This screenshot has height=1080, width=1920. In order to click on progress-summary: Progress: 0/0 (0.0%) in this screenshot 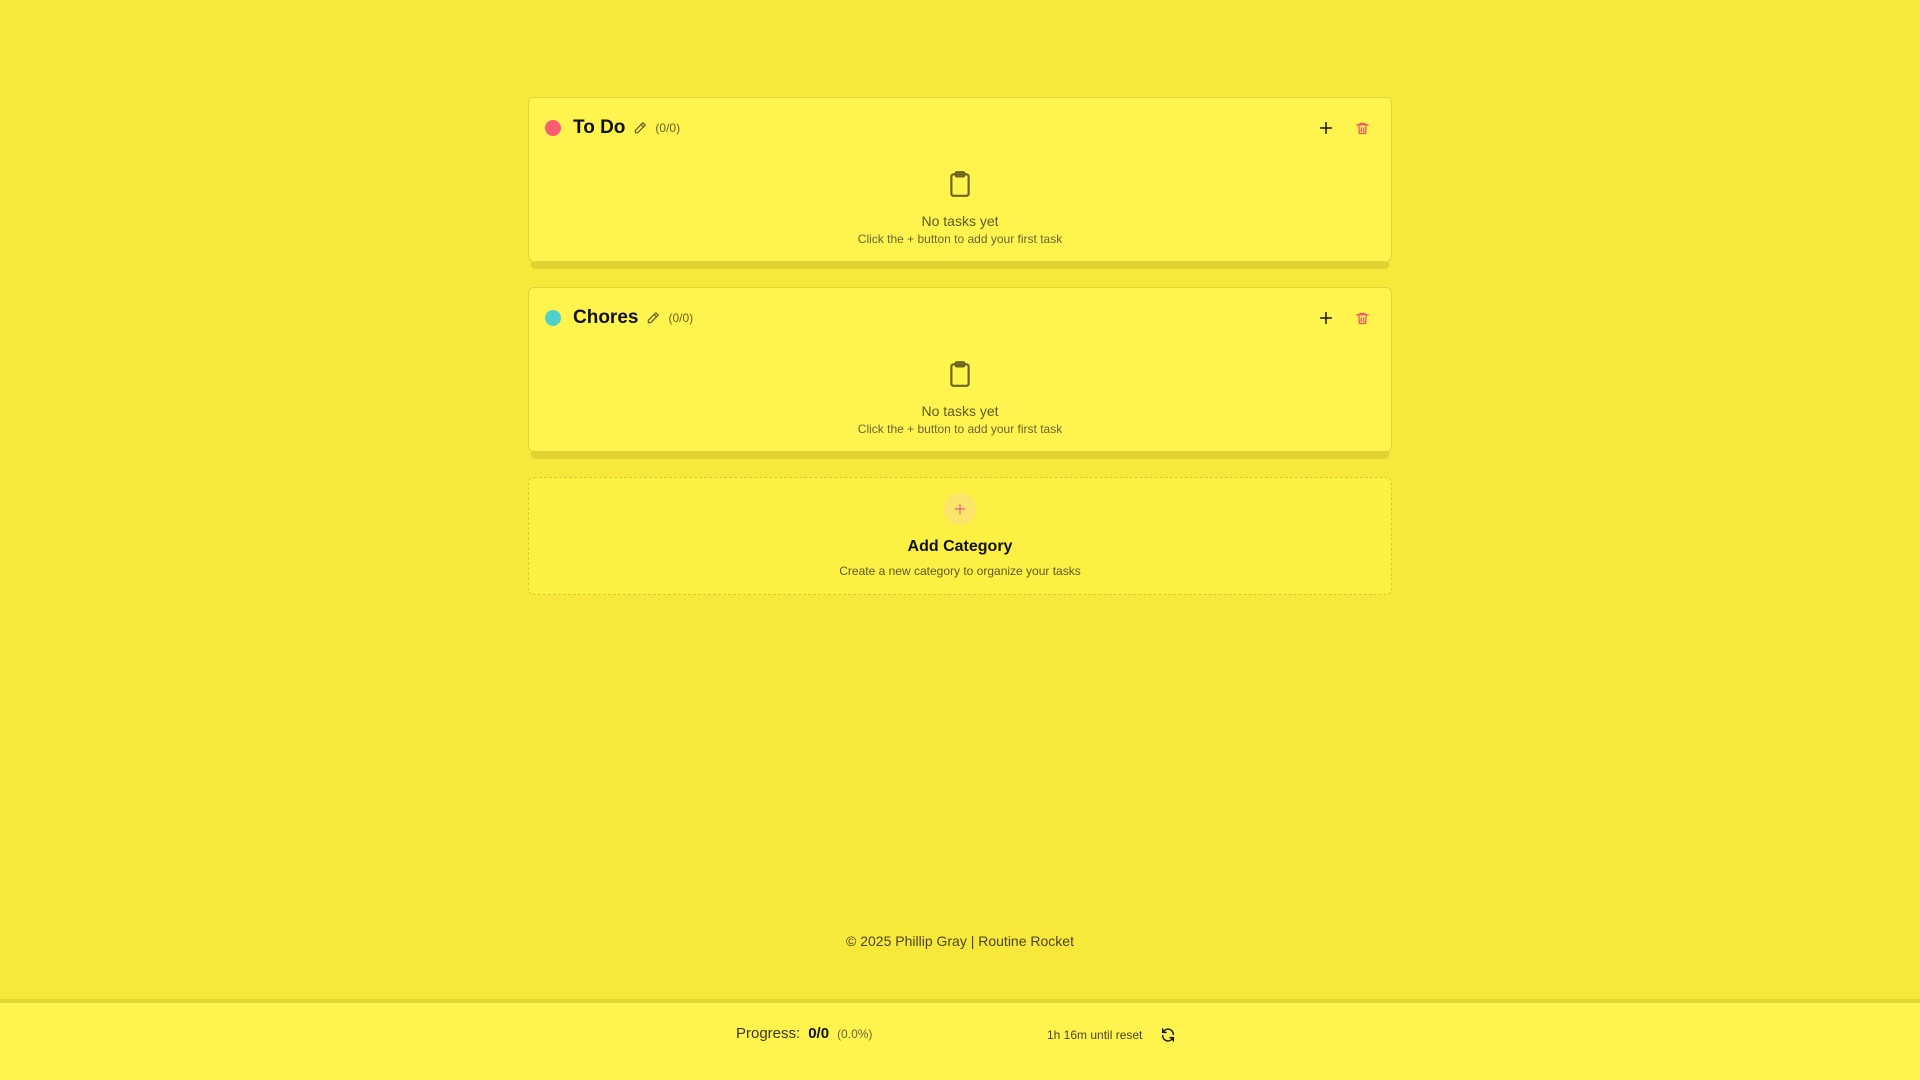, I will do `click(804, 1033)`.